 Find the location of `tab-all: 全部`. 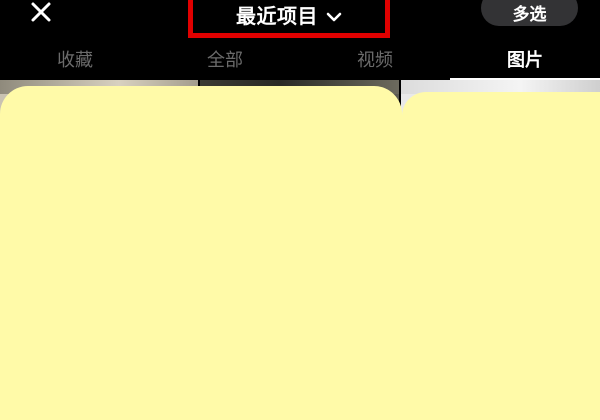

tab-all: 全部 is located at coordinates (225, 59).